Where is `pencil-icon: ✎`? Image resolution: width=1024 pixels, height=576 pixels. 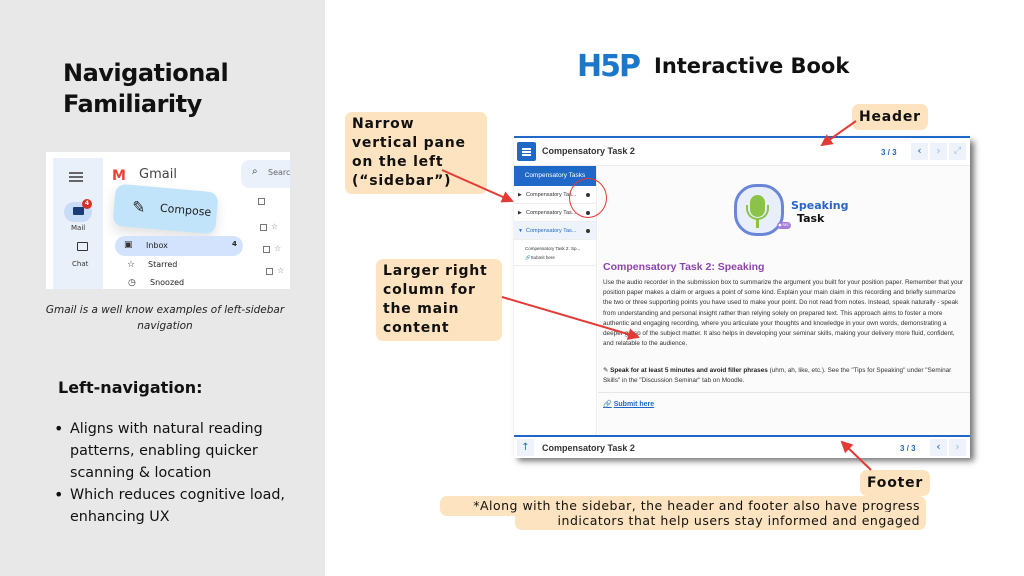
pencil-icon: ✎ is located at coordinates (139, 207).